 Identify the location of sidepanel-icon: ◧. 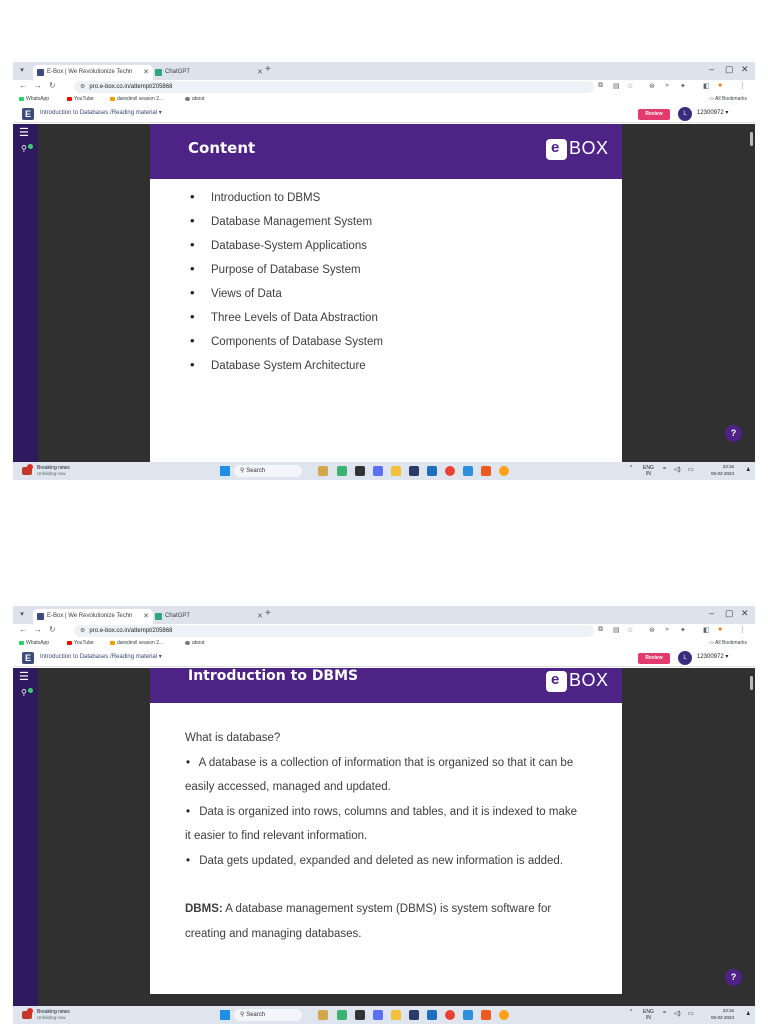
(706, 630).